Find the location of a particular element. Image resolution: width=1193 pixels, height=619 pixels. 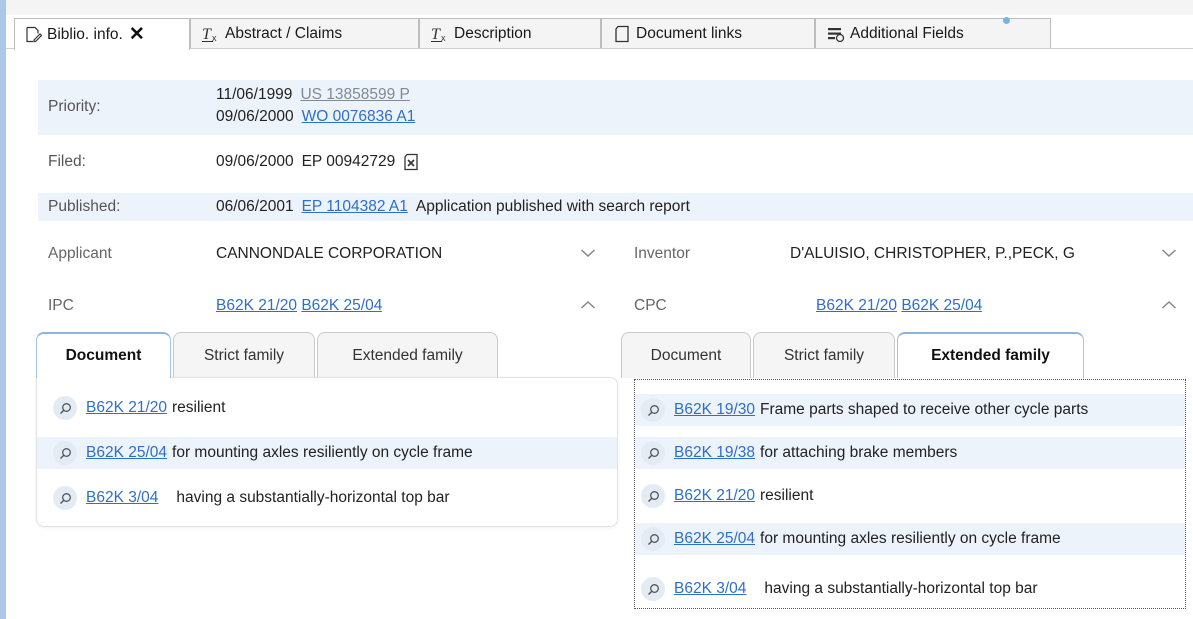

filed-value: 09/06/2000 EP 00942729 is located at coordinates (317, 162).